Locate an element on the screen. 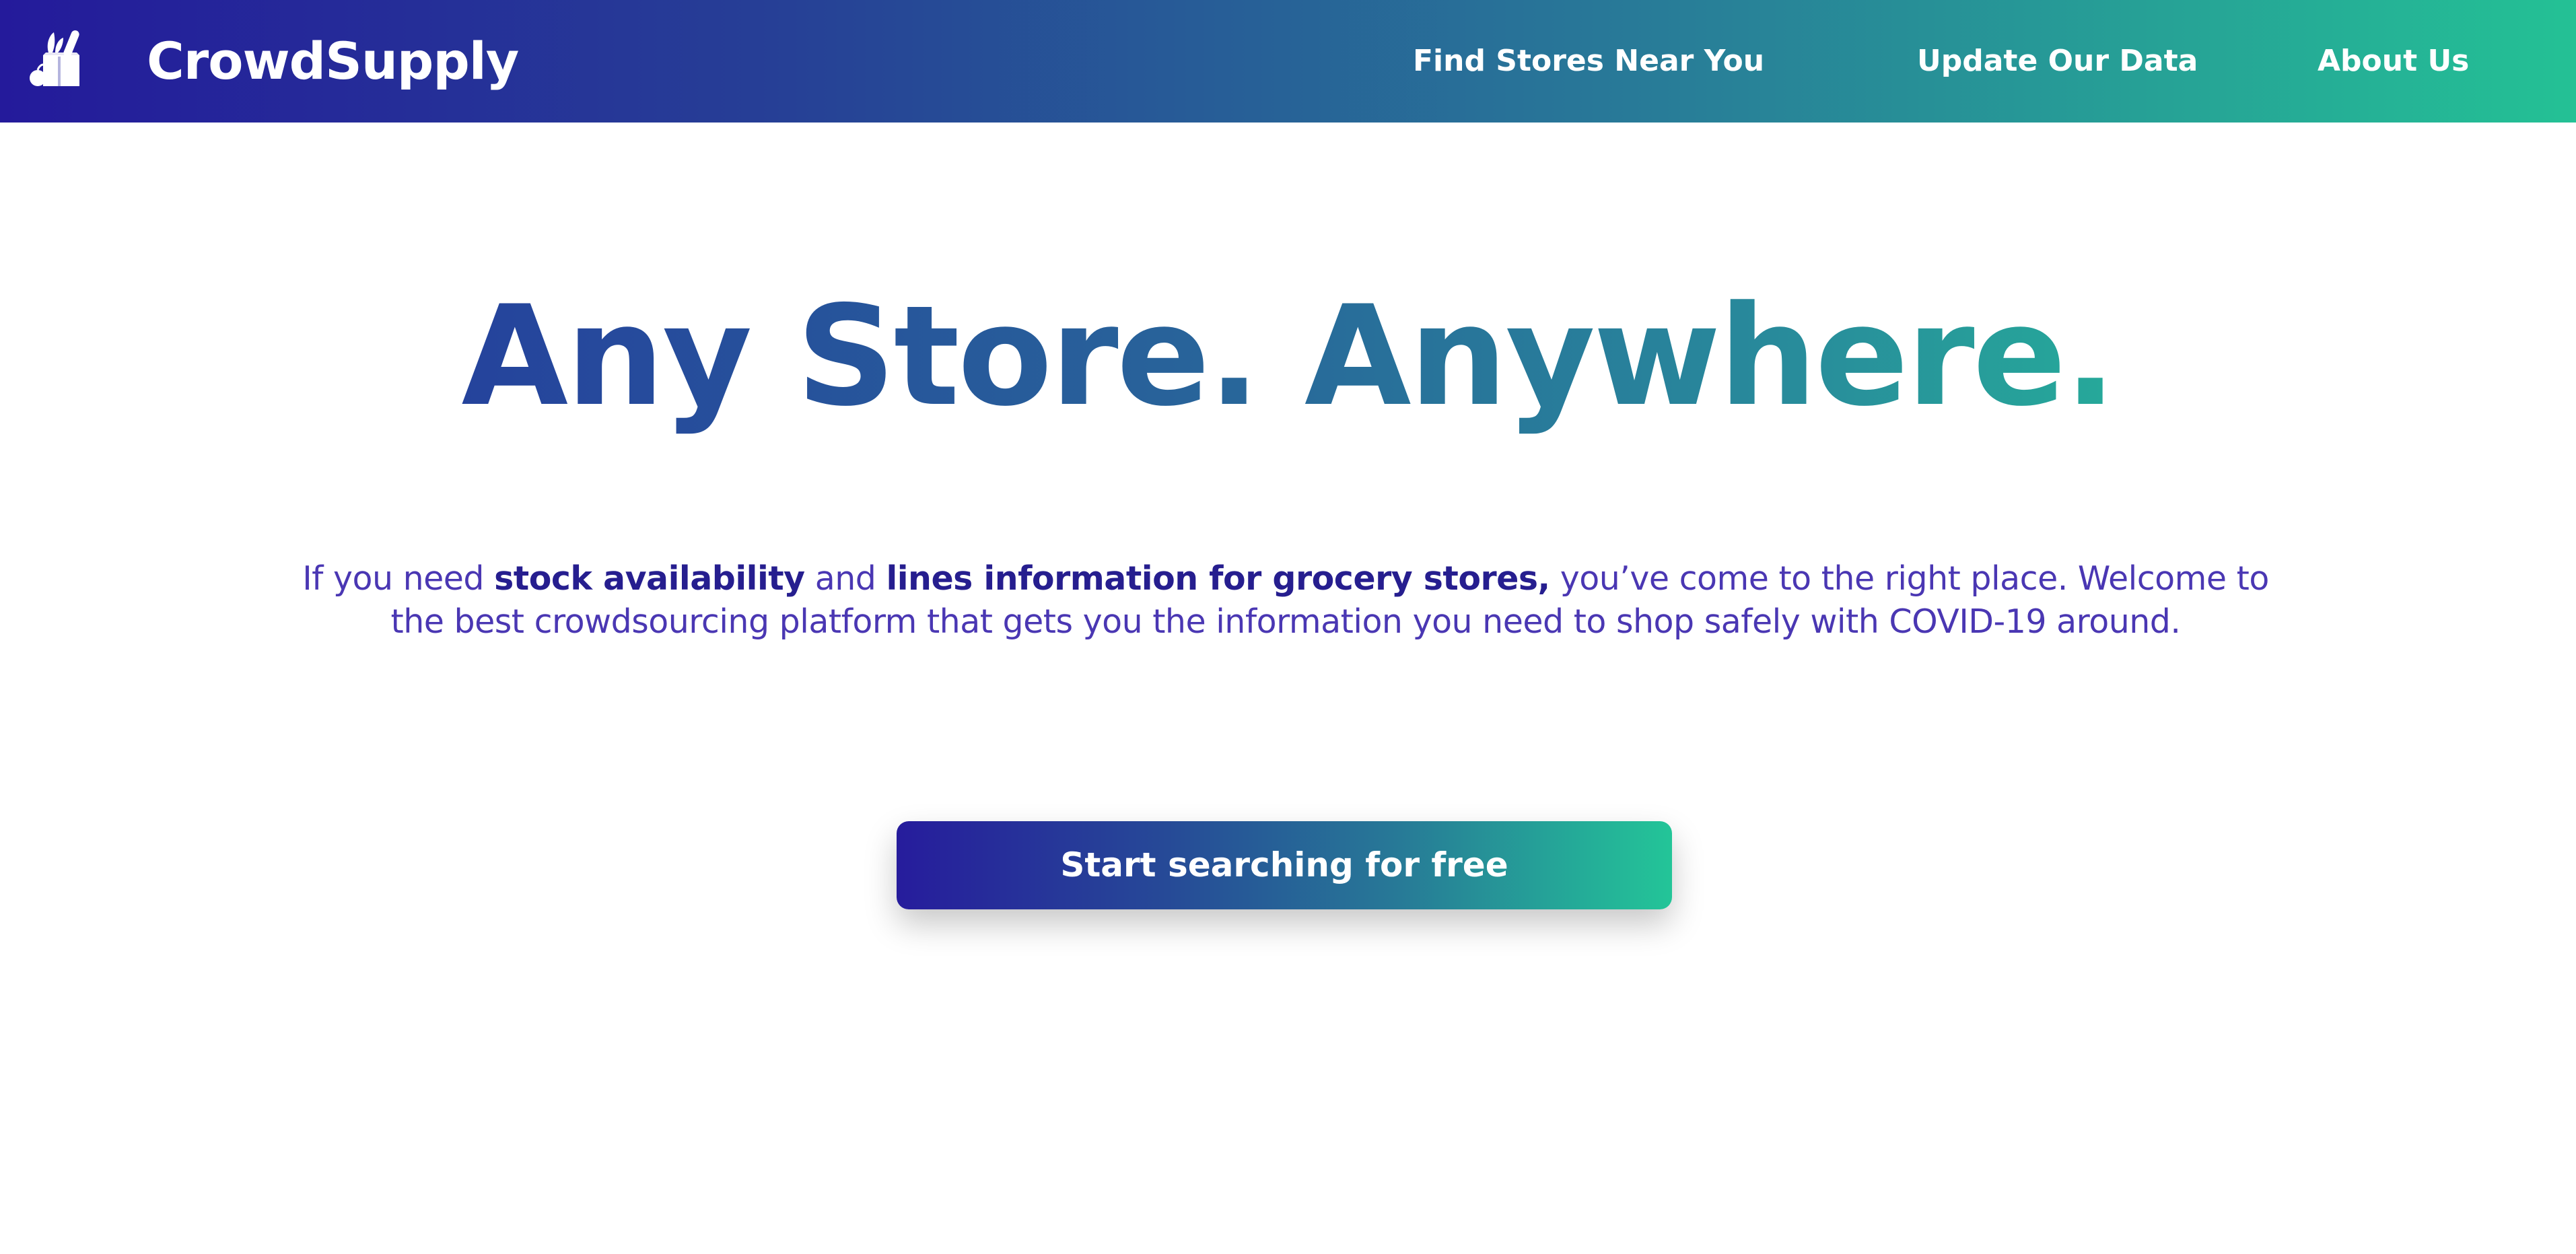 Image resolution: width=2576 pixels, height=1254 pixels. hero-title-text: Any Store. Anywhere. is located at coordinates (1288, 357).